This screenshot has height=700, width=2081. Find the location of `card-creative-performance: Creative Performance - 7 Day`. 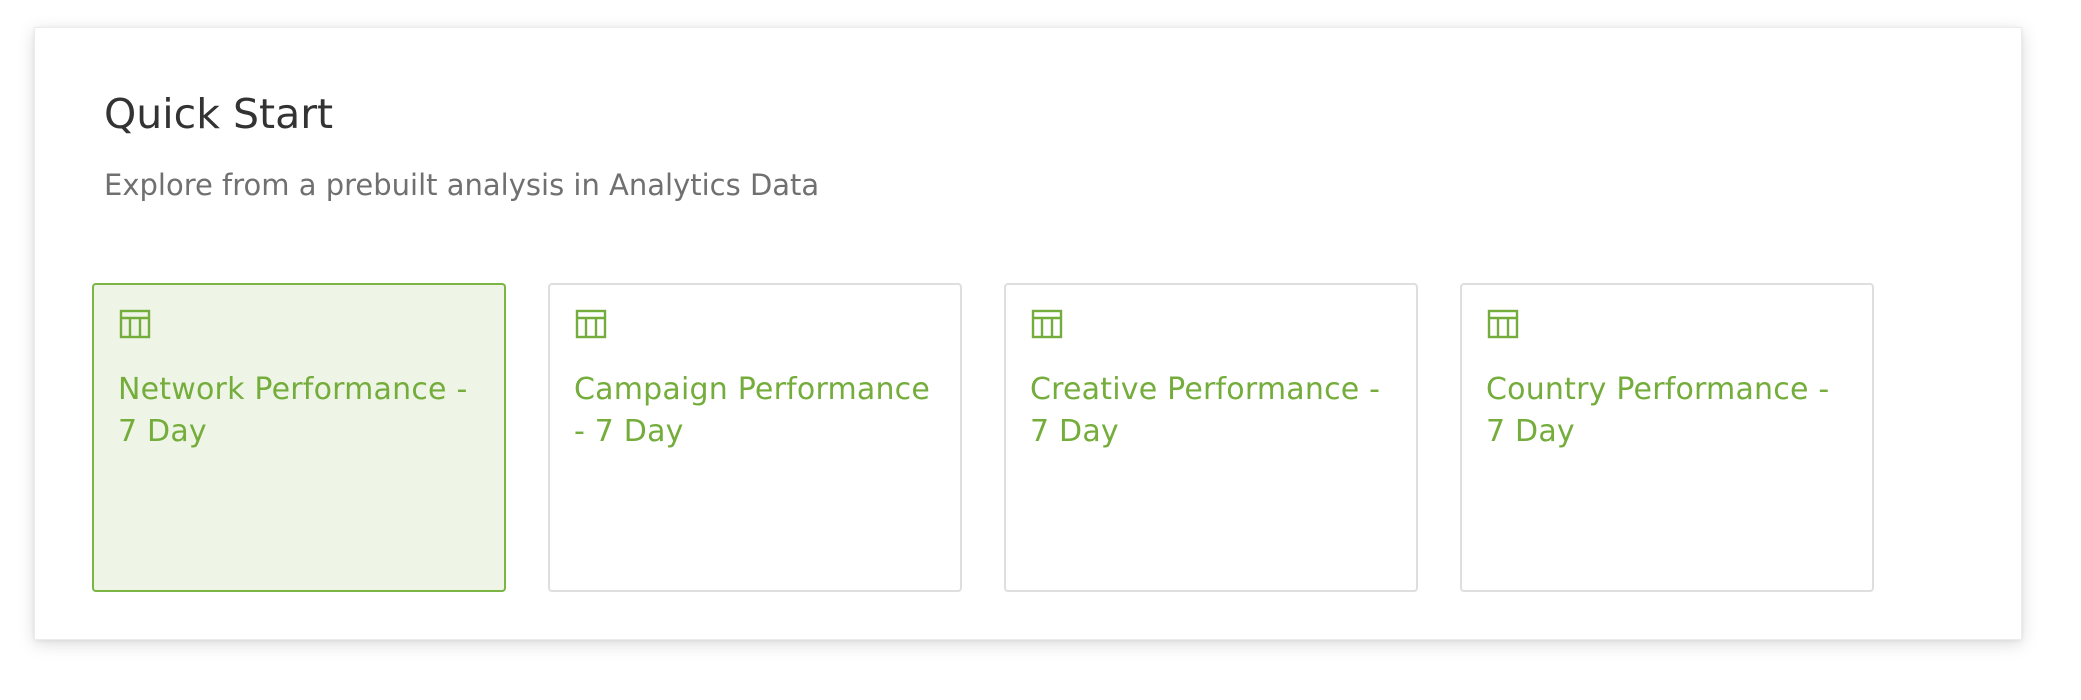

card-creative-performance: Creative Performance - 7 Day is located at coordinates (1211, 437).